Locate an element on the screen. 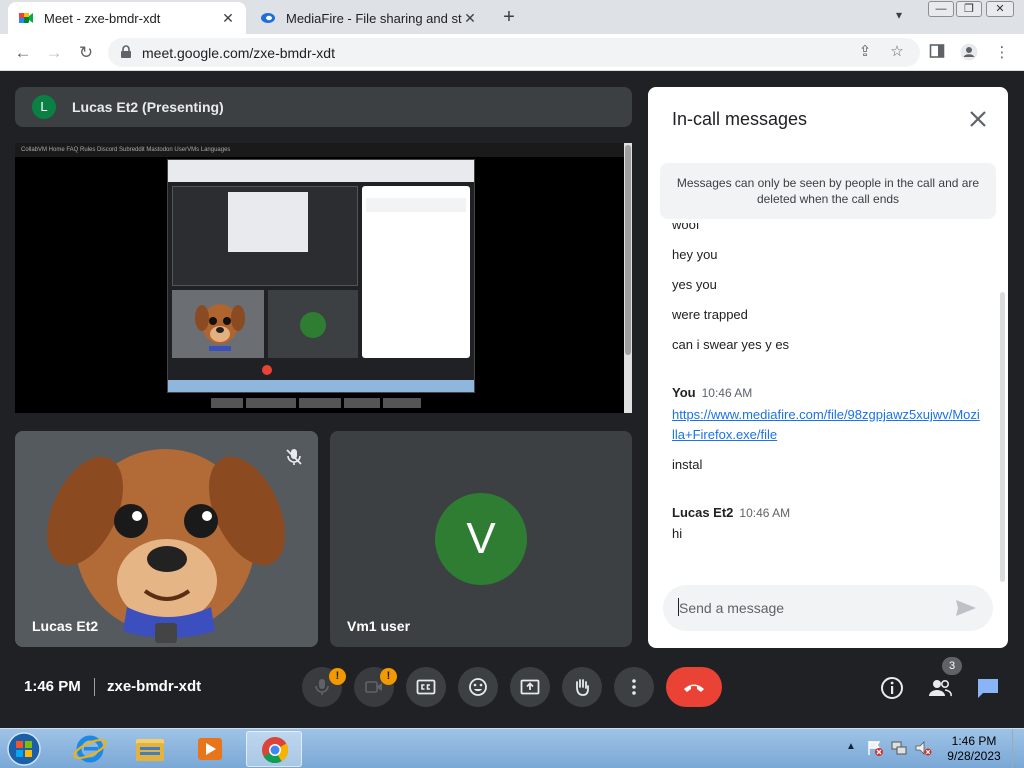 The height and width of the screenshot is (768, 1024). tab-title: MediaFire - File sharing and storage is located at coordinates (374, 18).